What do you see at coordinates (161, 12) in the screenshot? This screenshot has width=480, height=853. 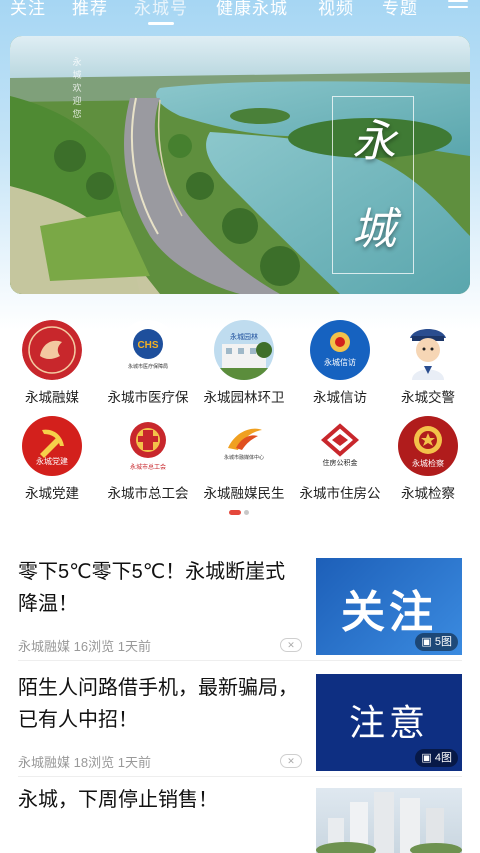 I see `tab-yongchenghao: 永城号` at bounding box center [161, 12].